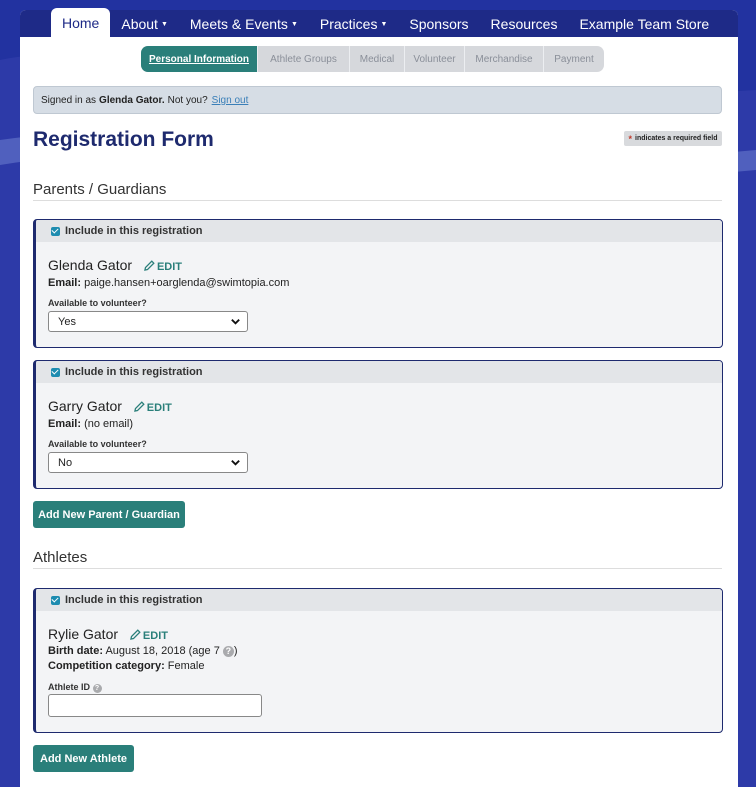 The height and width of the screenshot is (787, 756). What do you see at coordinates (244, 23) in the screenshot?
I see `nav-meets-events: Meets & Events ▼` at bounding box center [244, 23].